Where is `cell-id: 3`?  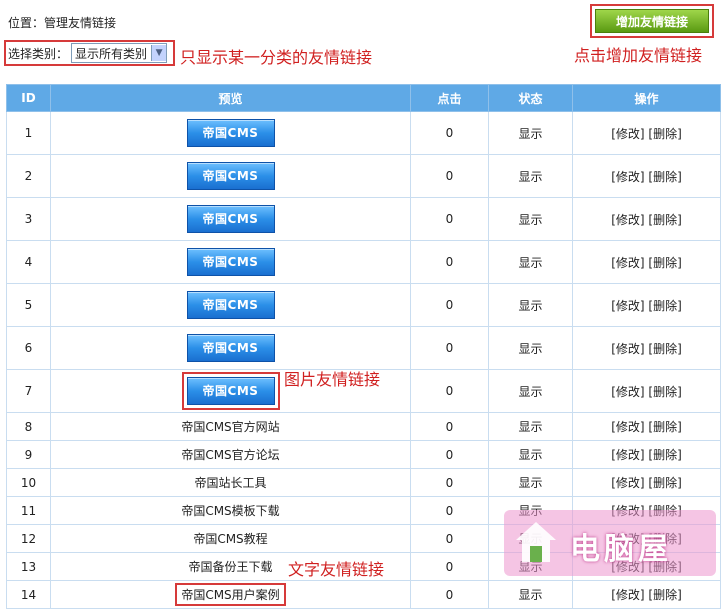
cell-id: 3 is located at coordinates (28, 219).